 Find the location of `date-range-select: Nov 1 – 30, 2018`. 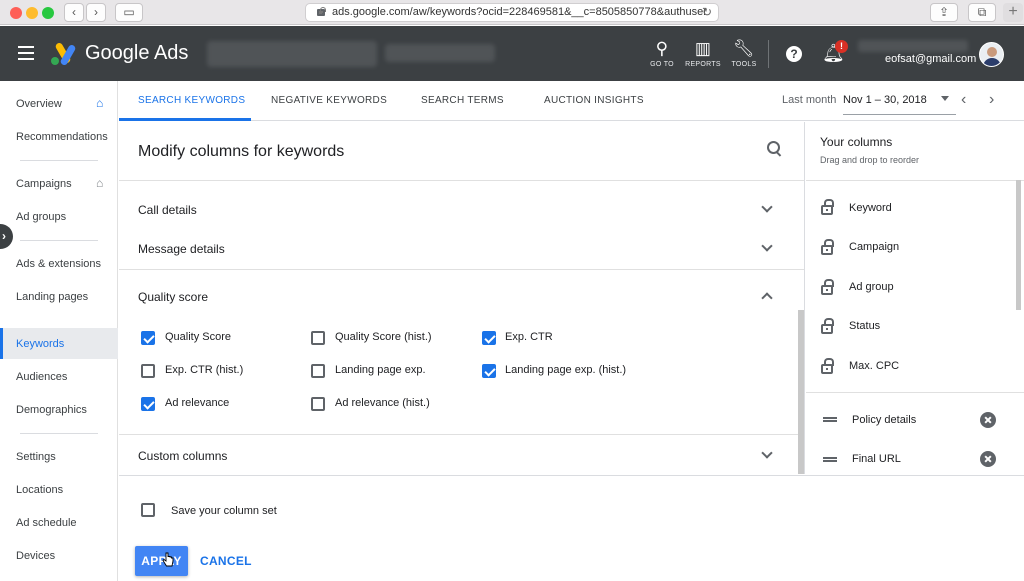

date-range-select: Nov 1 – 30, 2018 is located at coordinates (899, 100).